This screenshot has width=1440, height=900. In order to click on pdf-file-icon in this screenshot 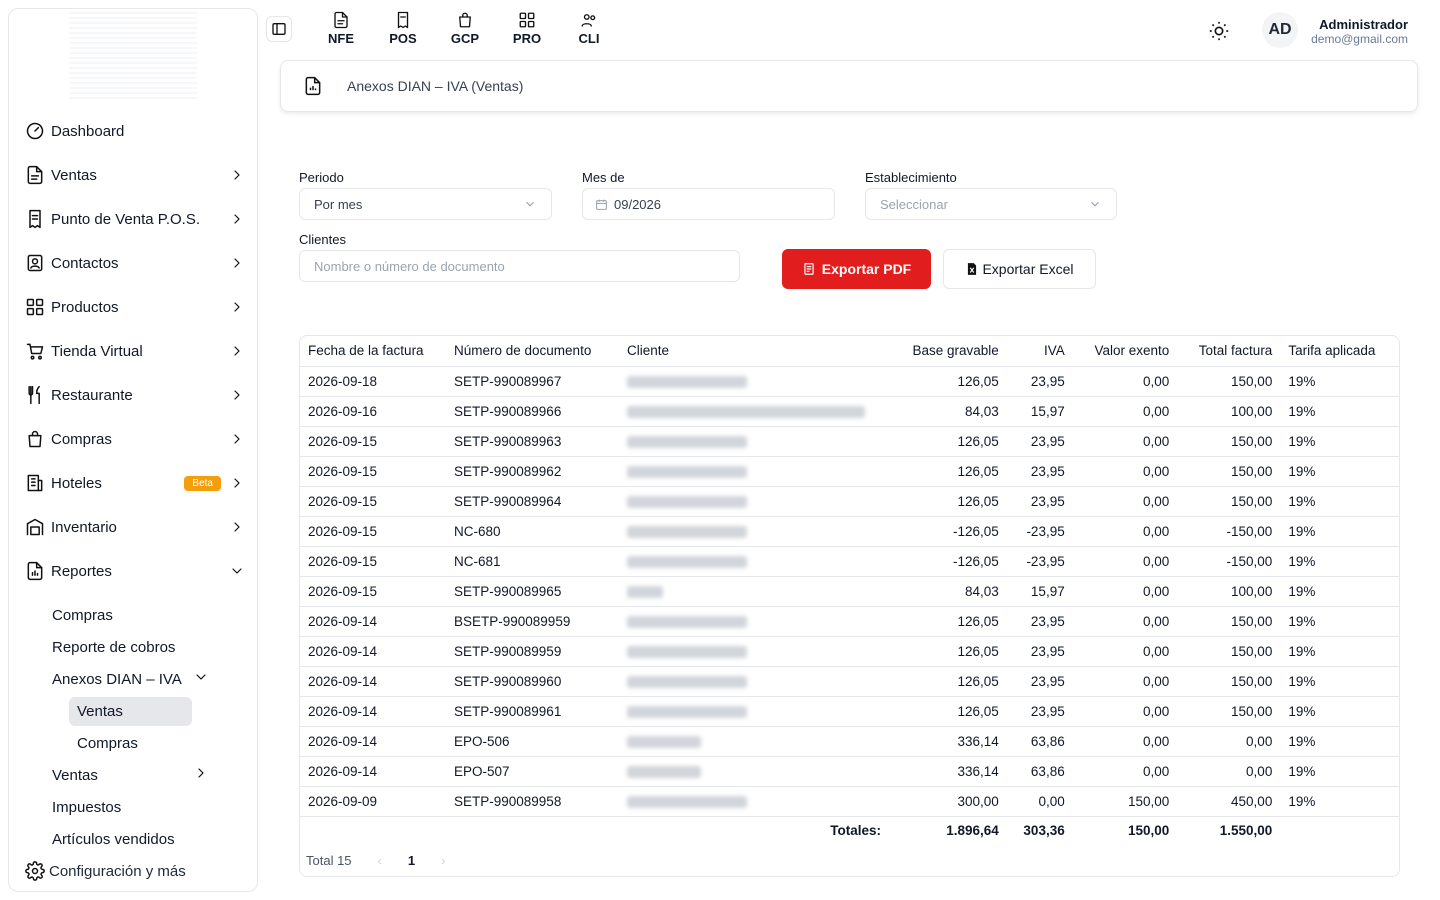, I will do `click(809, 269)`.